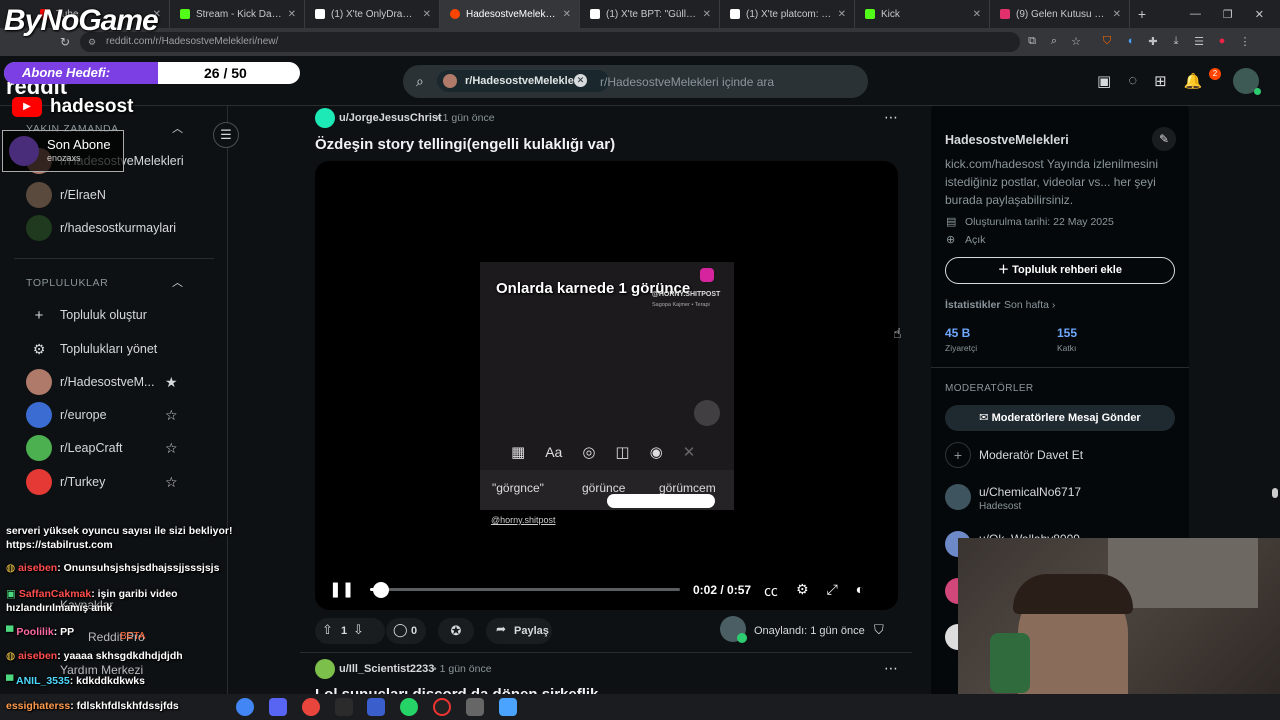 The image size is (1280, 720). I want to click on sidebar-community-item: r/LeapCraft, so click(74, 448).